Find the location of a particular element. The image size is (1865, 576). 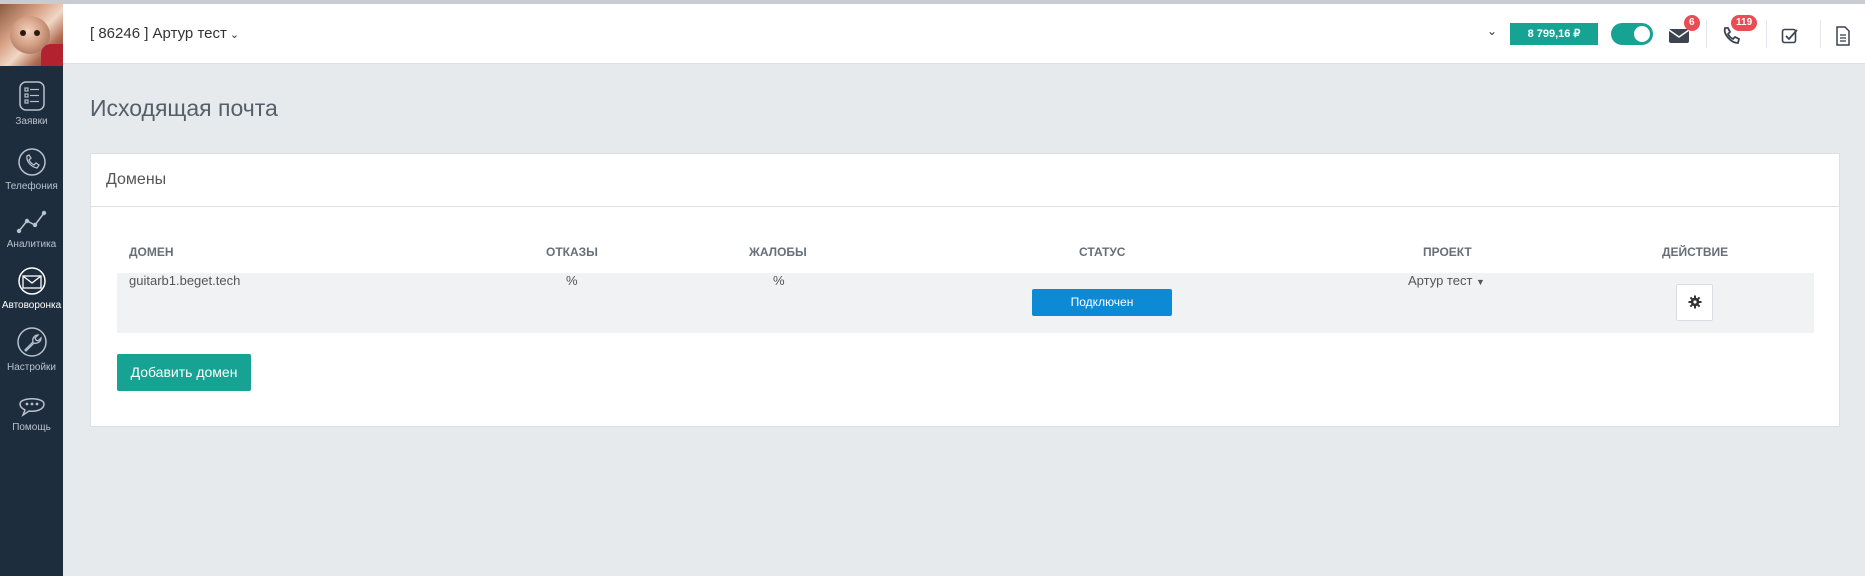

column-header-project: ПРОЕКТ is located at coordinates (1447, 252).